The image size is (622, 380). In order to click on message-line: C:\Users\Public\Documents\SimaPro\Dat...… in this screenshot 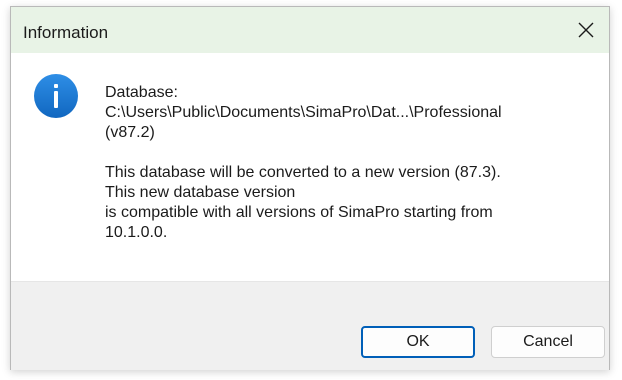, I will do `click(303, 112)`.